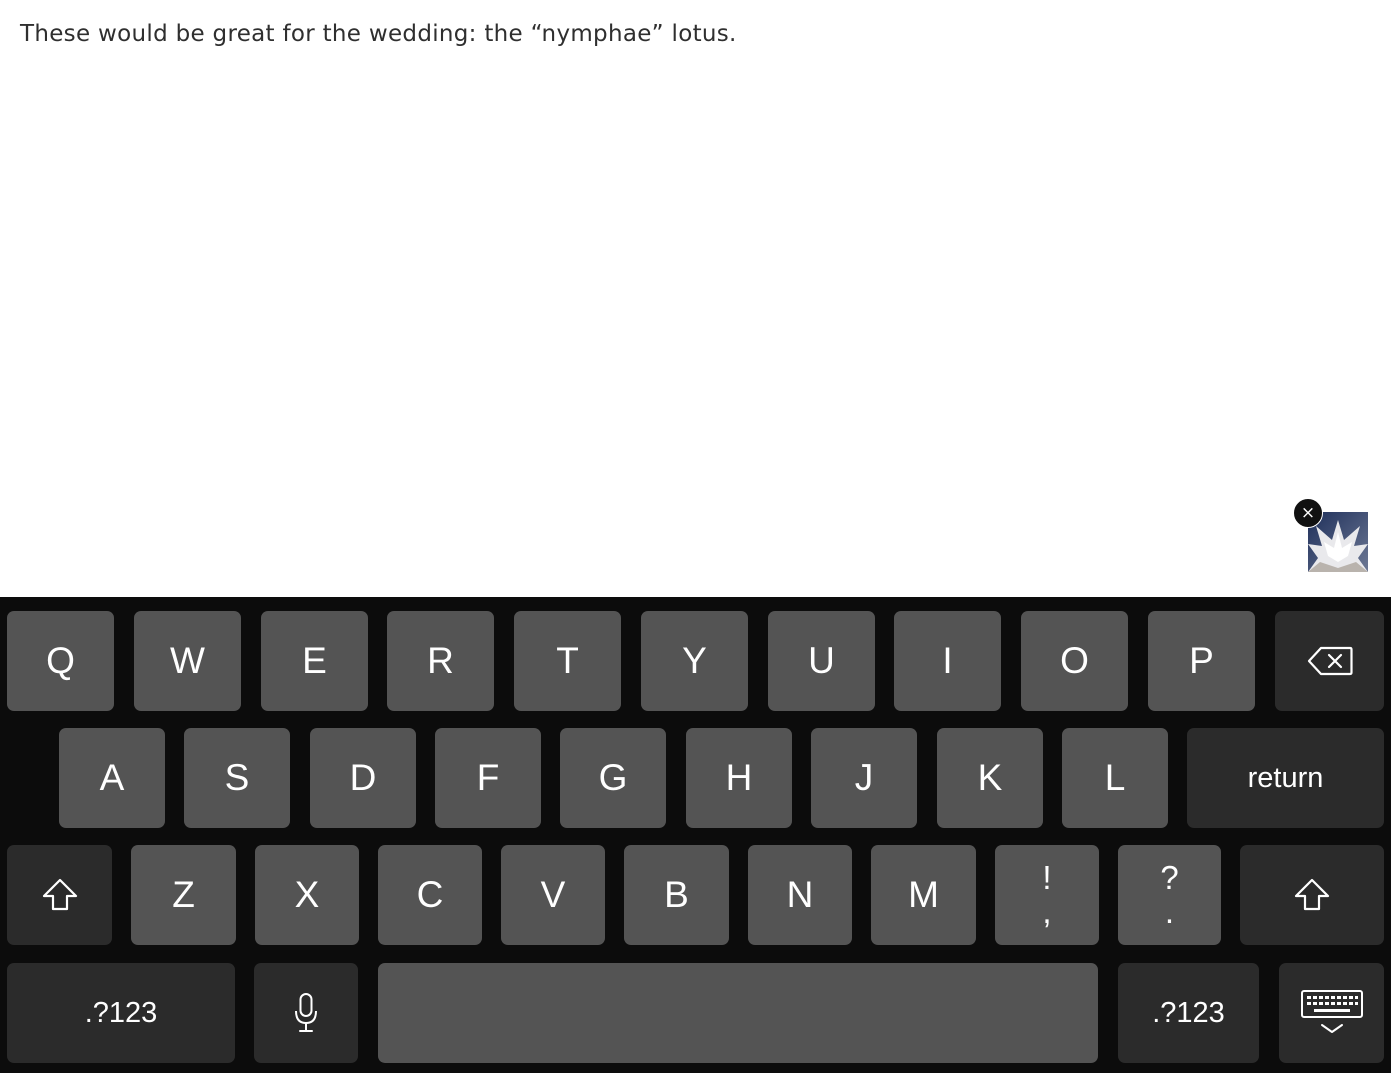 This screenshot has height=1073, width=1391. Describe the element at coordinates (440, 661) in the screenshot. I see `key-r: R` at that location.